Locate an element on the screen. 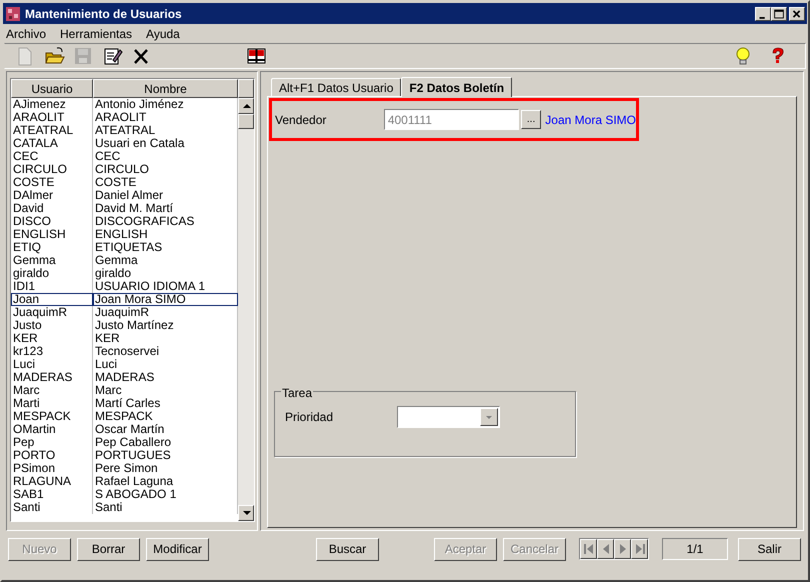 This screenshot has width=810, height=582. table-cell: RLAGUNA is located at coordinates (52, 481).